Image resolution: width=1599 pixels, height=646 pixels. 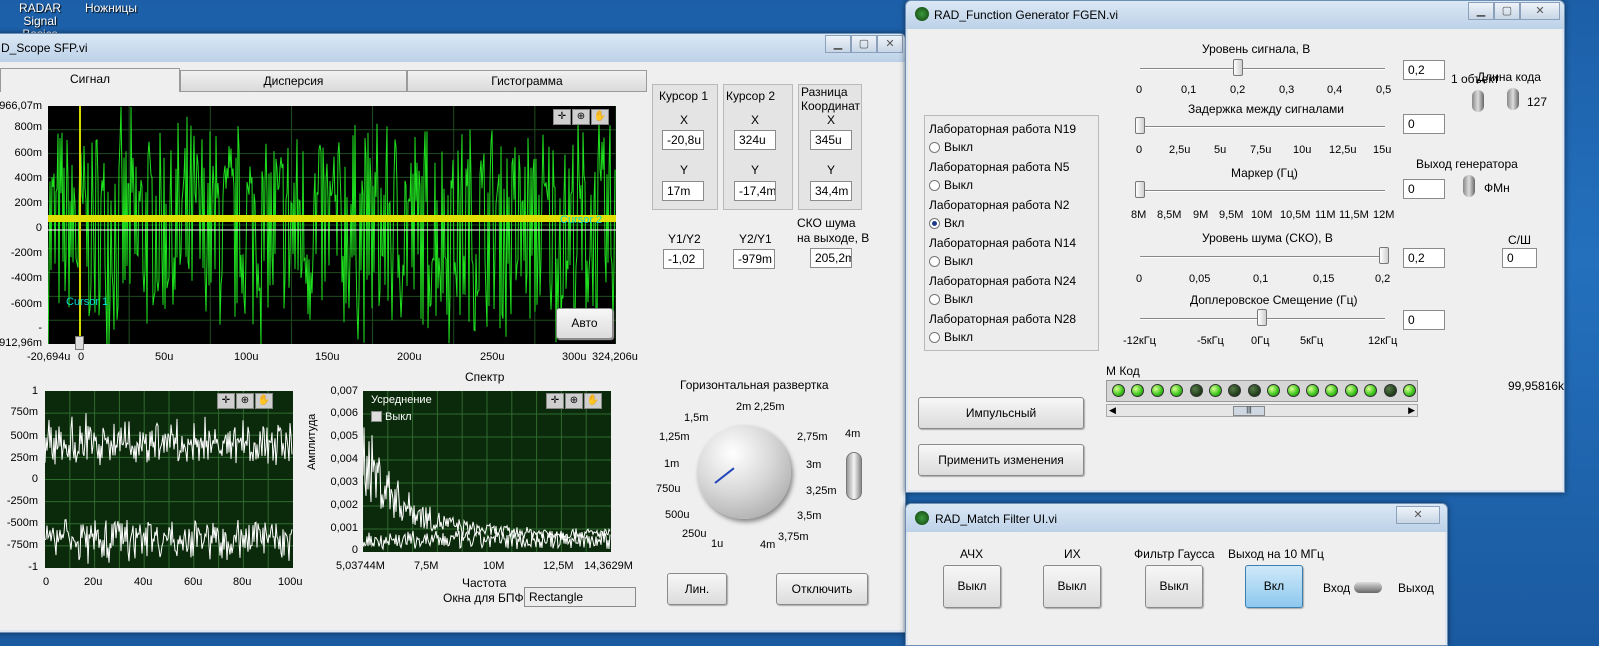 I want to click on scroll-thumb: |||, so click(x=1249, y=411).